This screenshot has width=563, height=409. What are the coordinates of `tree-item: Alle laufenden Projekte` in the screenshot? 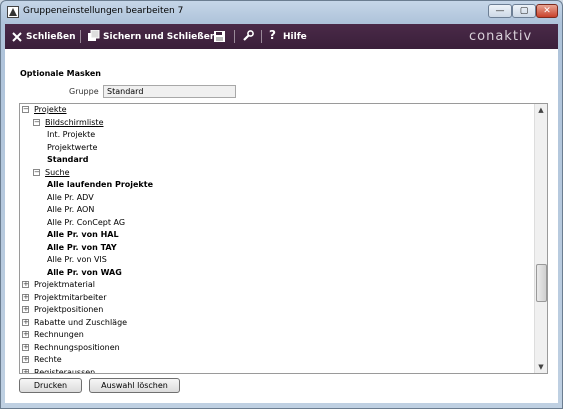 It's located at (275, 185).